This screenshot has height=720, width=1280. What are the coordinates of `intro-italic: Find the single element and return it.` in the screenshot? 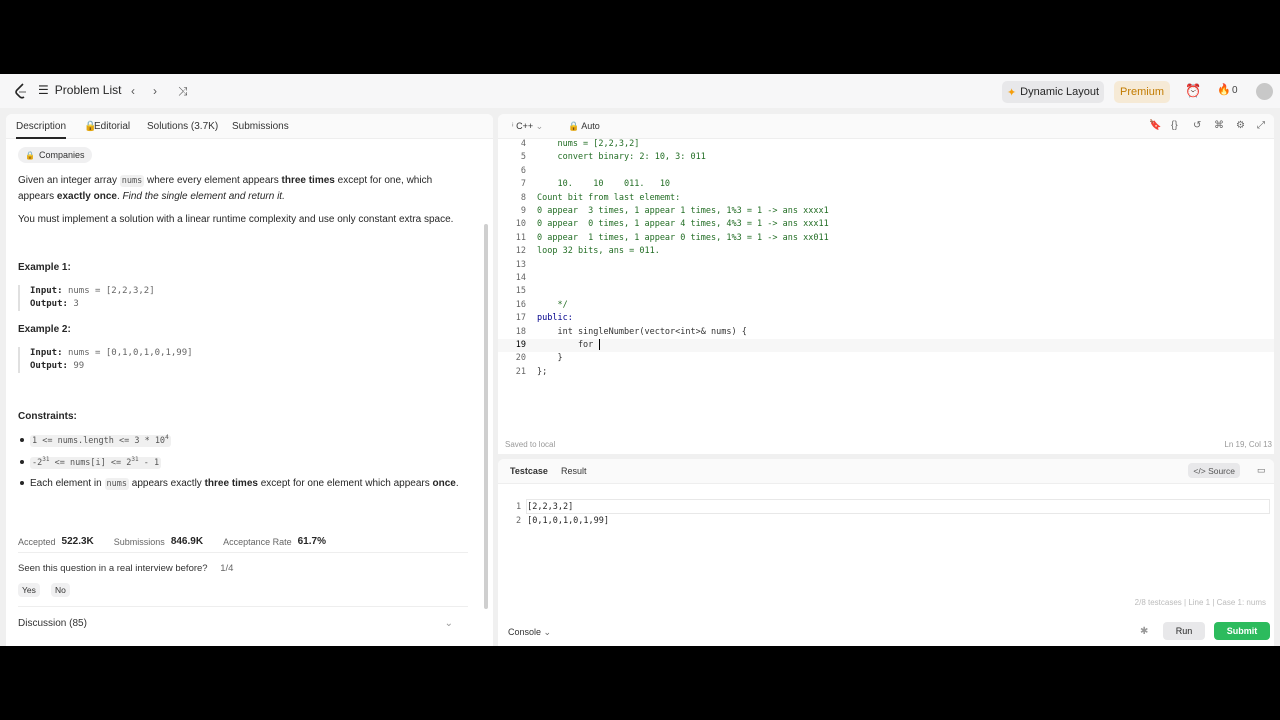 It's located at (203, 196).